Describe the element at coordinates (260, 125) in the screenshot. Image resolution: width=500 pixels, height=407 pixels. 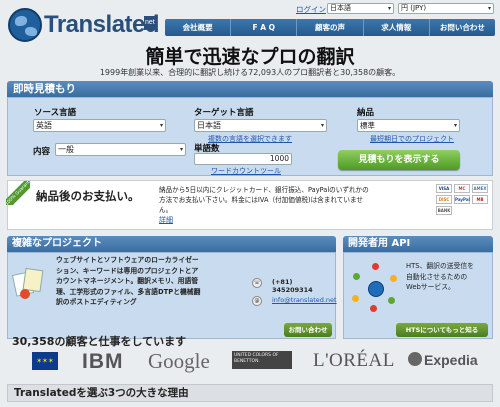
I see `target-language-select: 日本語 ▾` at that location.